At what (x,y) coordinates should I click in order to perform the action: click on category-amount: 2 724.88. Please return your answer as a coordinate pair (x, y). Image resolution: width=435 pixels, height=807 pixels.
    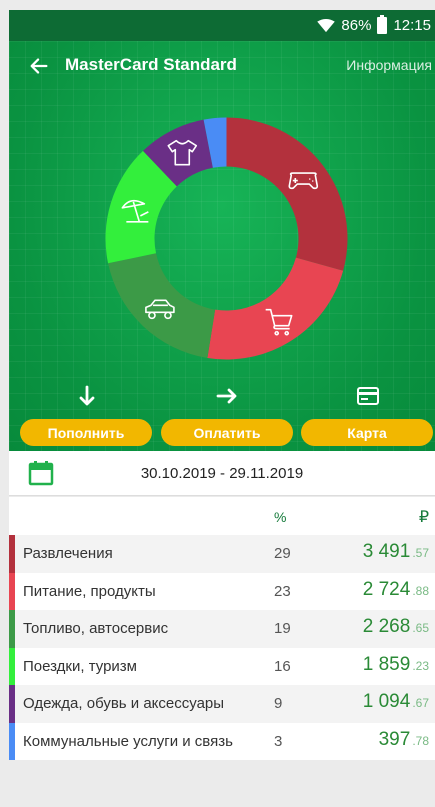
    Looking at the image, I should click on (396, 590).